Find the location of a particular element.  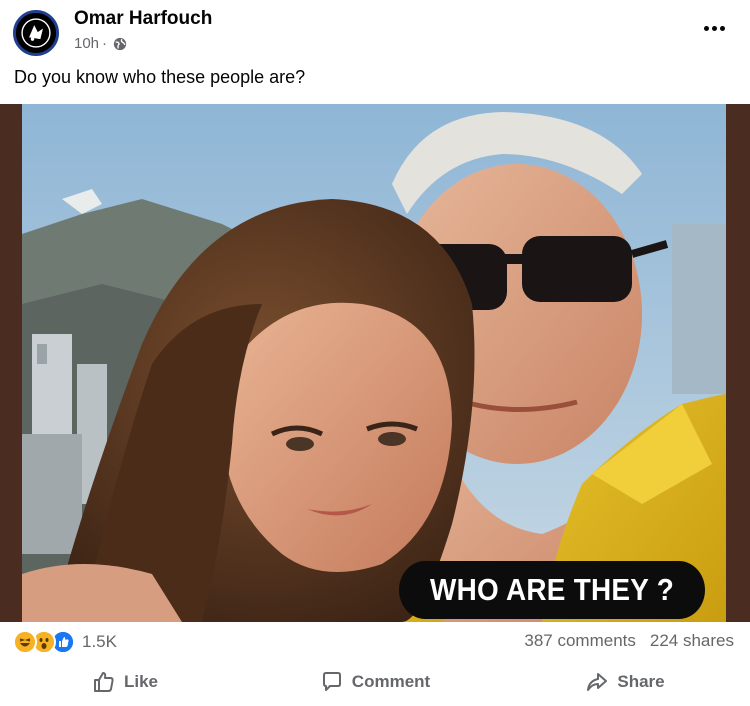

post-actions: Like Comment Share is located at coordinates (375, 682).